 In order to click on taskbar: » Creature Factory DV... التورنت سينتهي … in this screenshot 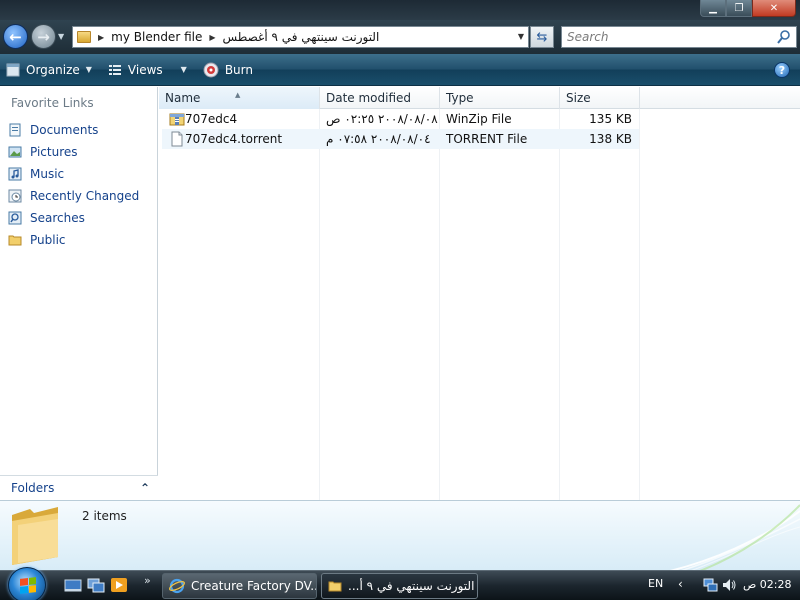, I will do `click(400, 583)`.